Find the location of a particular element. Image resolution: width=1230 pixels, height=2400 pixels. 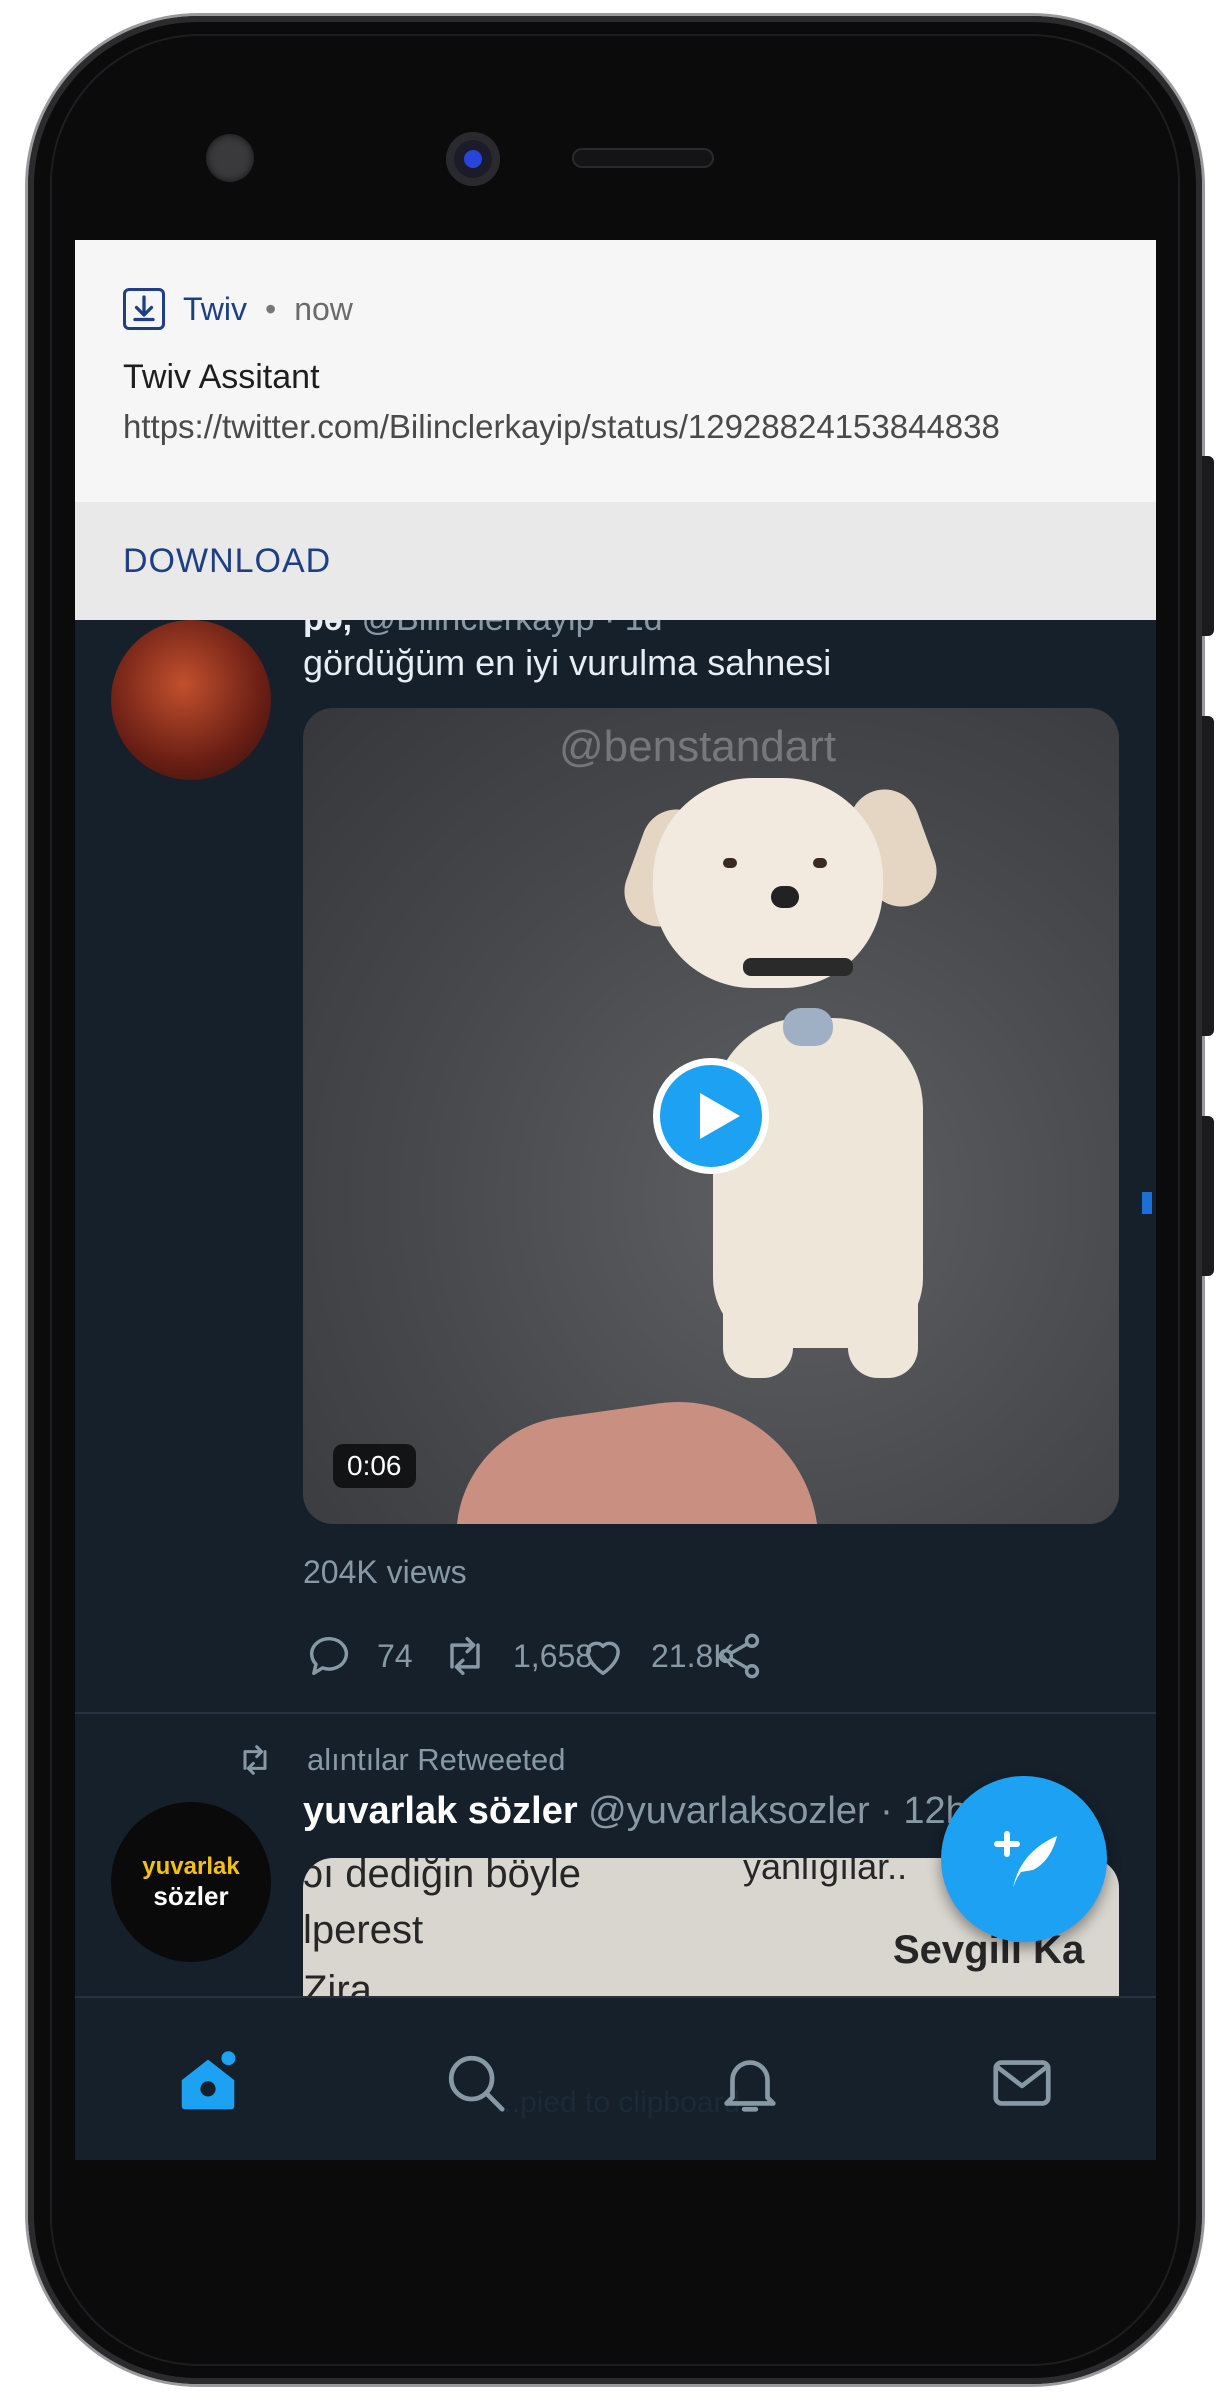

author-handle: @yuvarlaksozler is located at coordinates (729, 1811).